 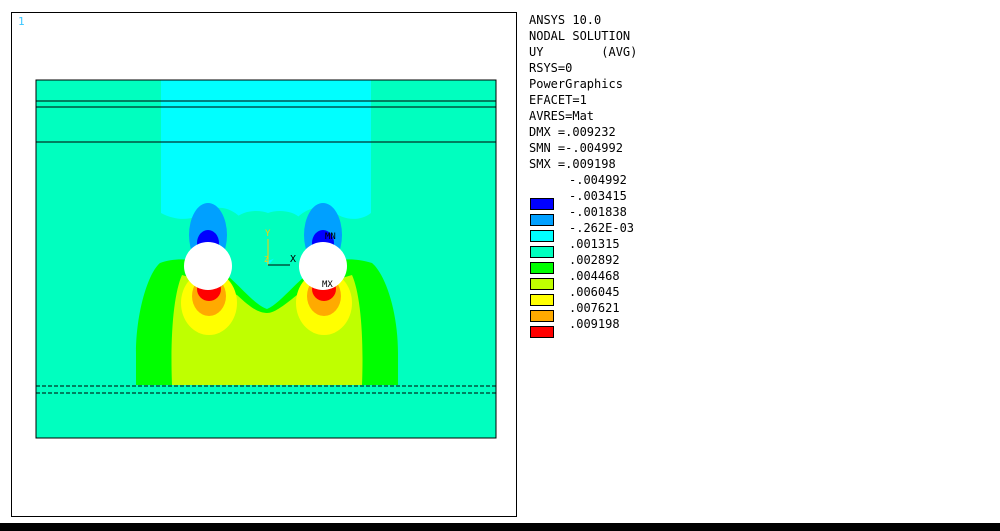 What do you see at coordinates (629, 199) in the screenshot?
I see `legend-entry: -.003415` at bounding box center [629, 199].